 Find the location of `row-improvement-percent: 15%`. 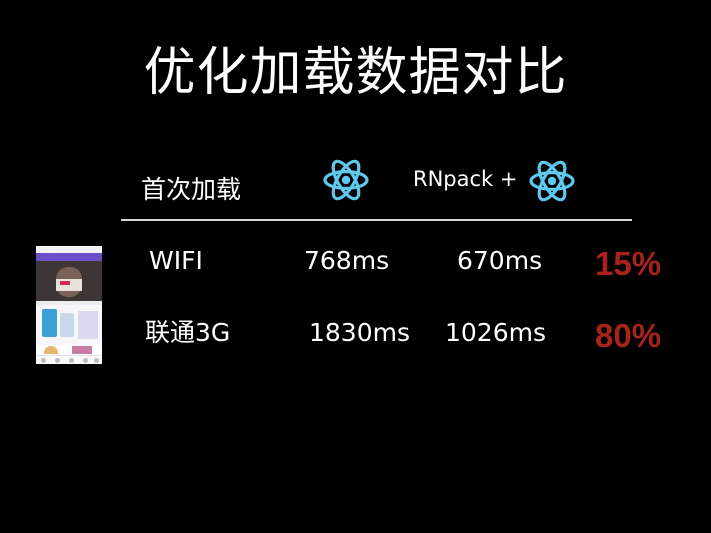

row-improvement-percent: 15% is located at coordinates (628, 263).